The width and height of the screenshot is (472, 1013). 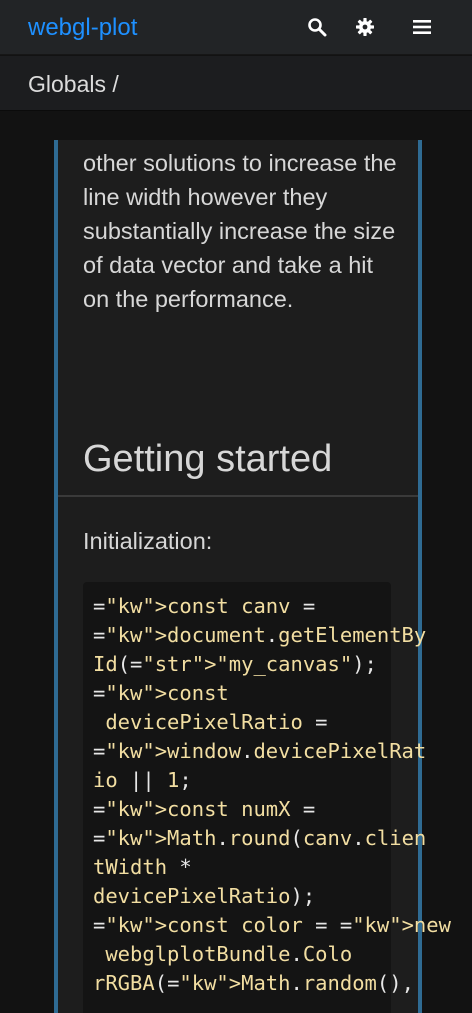 I want to click on section-divider, so click(x=238, y=496).